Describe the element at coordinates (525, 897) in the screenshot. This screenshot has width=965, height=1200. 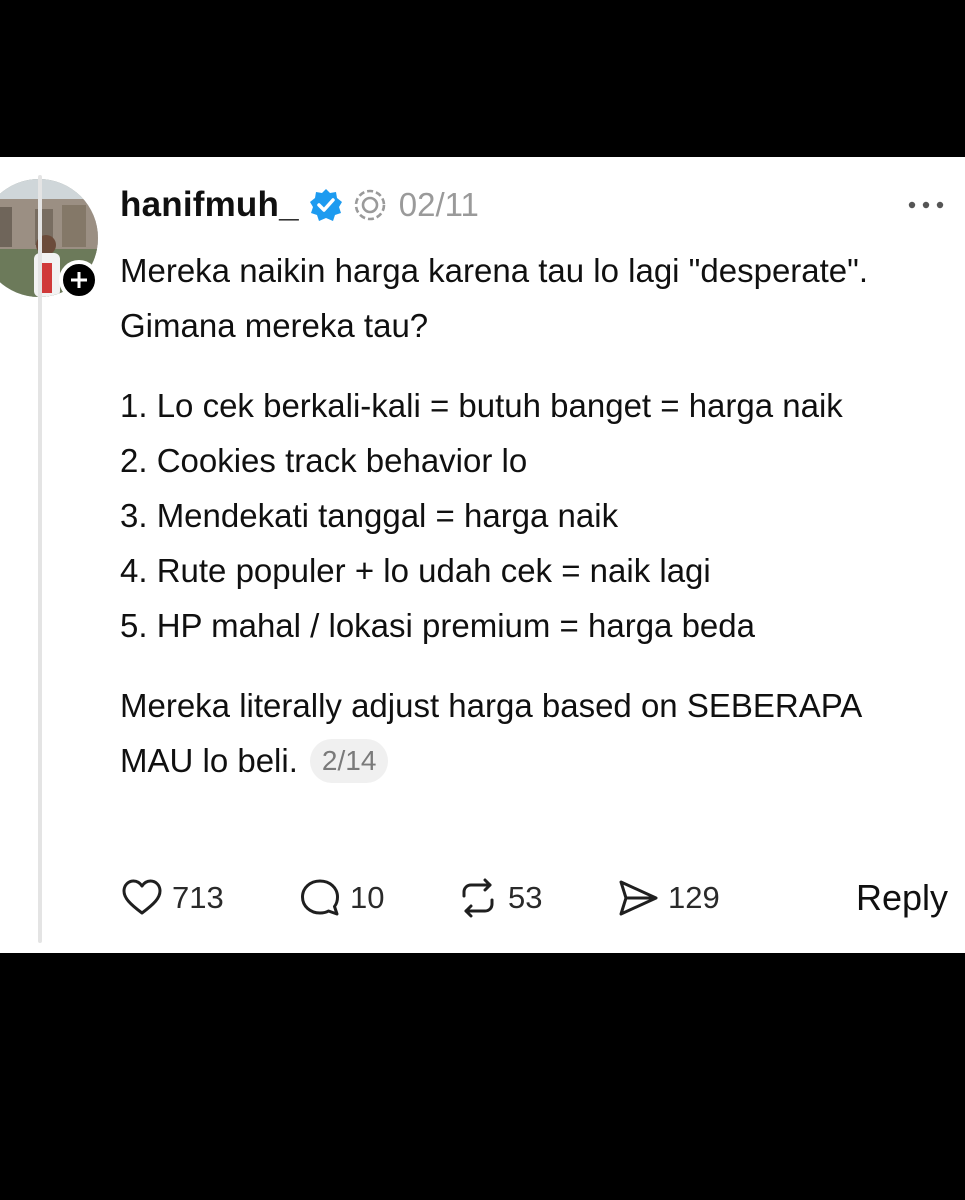
I see `repost-count: 53` at that location.